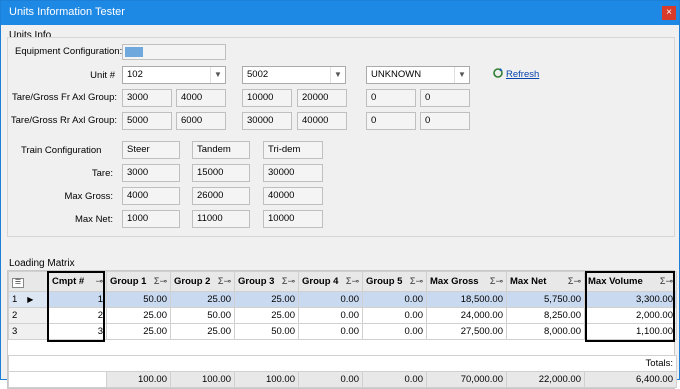 The height and width of the screenshot is (389, 680). Describe the element at coordinates (523, 74) in the screenshot. I see `refresh-label: Refresh` at that location.